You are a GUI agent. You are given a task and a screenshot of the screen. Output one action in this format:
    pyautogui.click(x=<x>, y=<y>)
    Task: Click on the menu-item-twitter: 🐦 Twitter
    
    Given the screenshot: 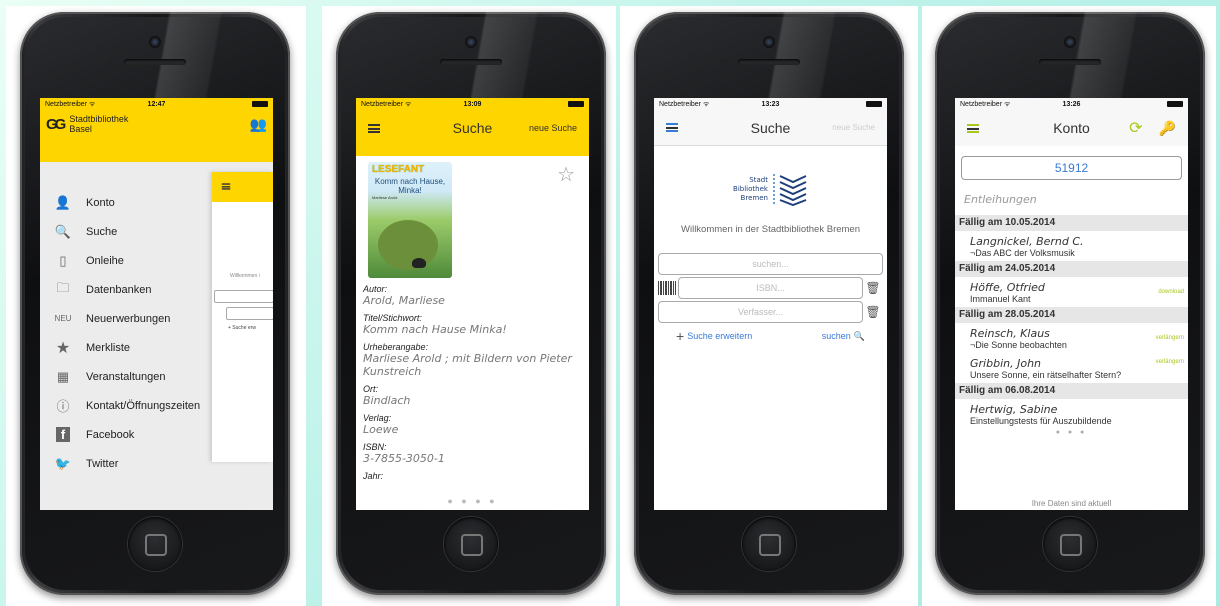 What is the action you would take?
    pyautogui.click(x=126, y=463)
    